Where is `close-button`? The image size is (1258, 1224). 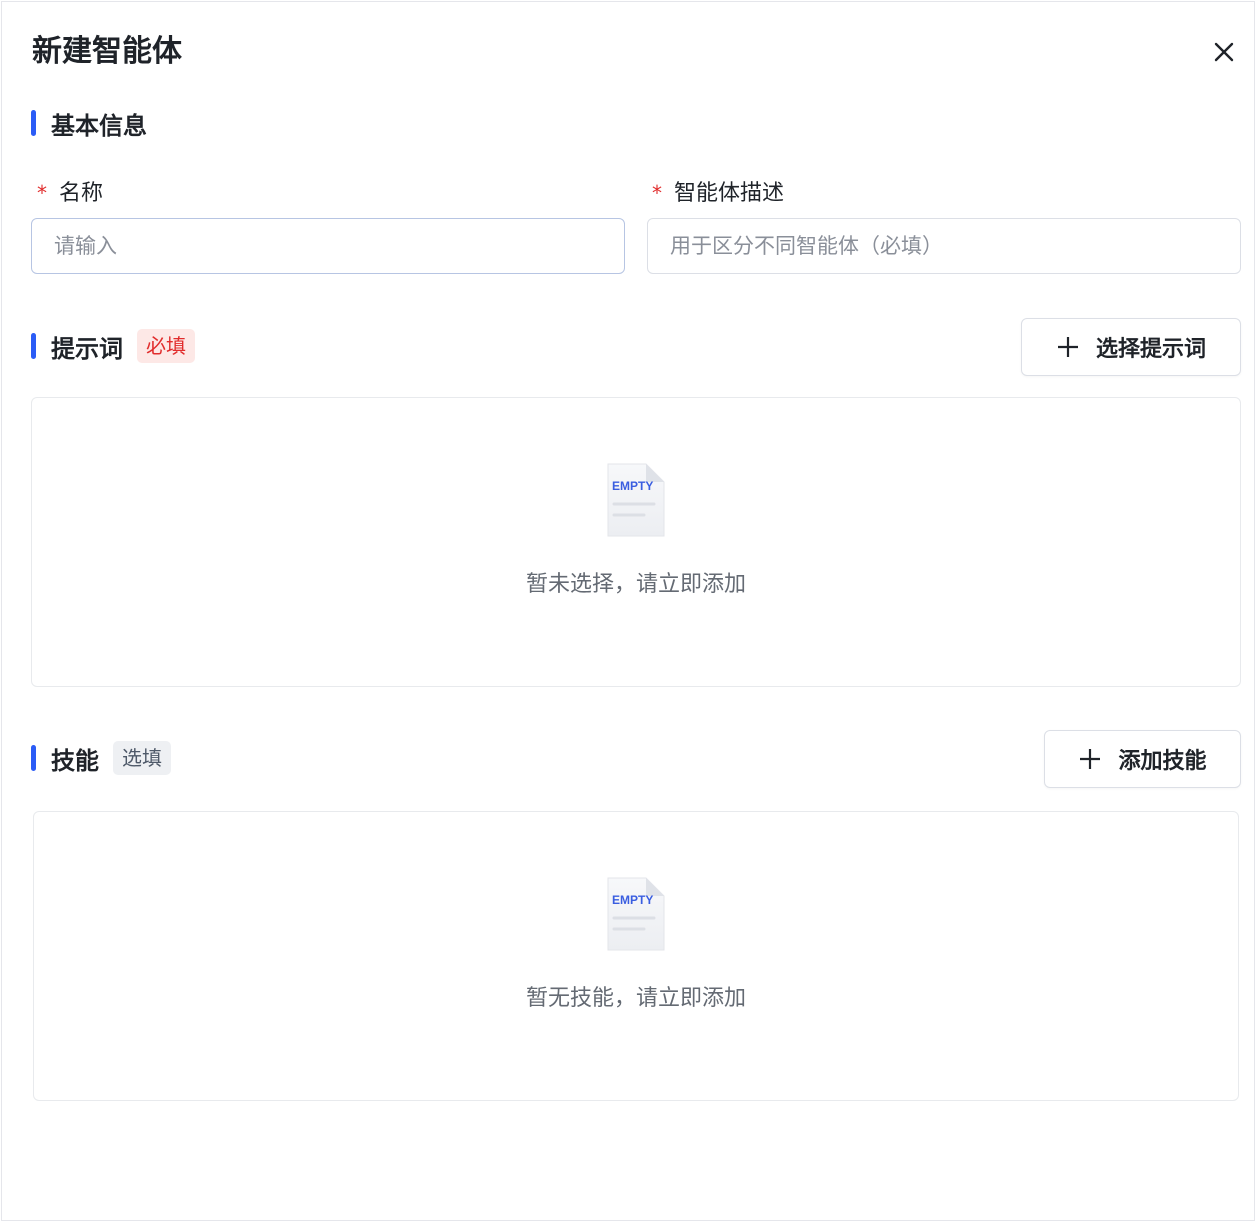
close-button is located at coordinates (1224, 52).